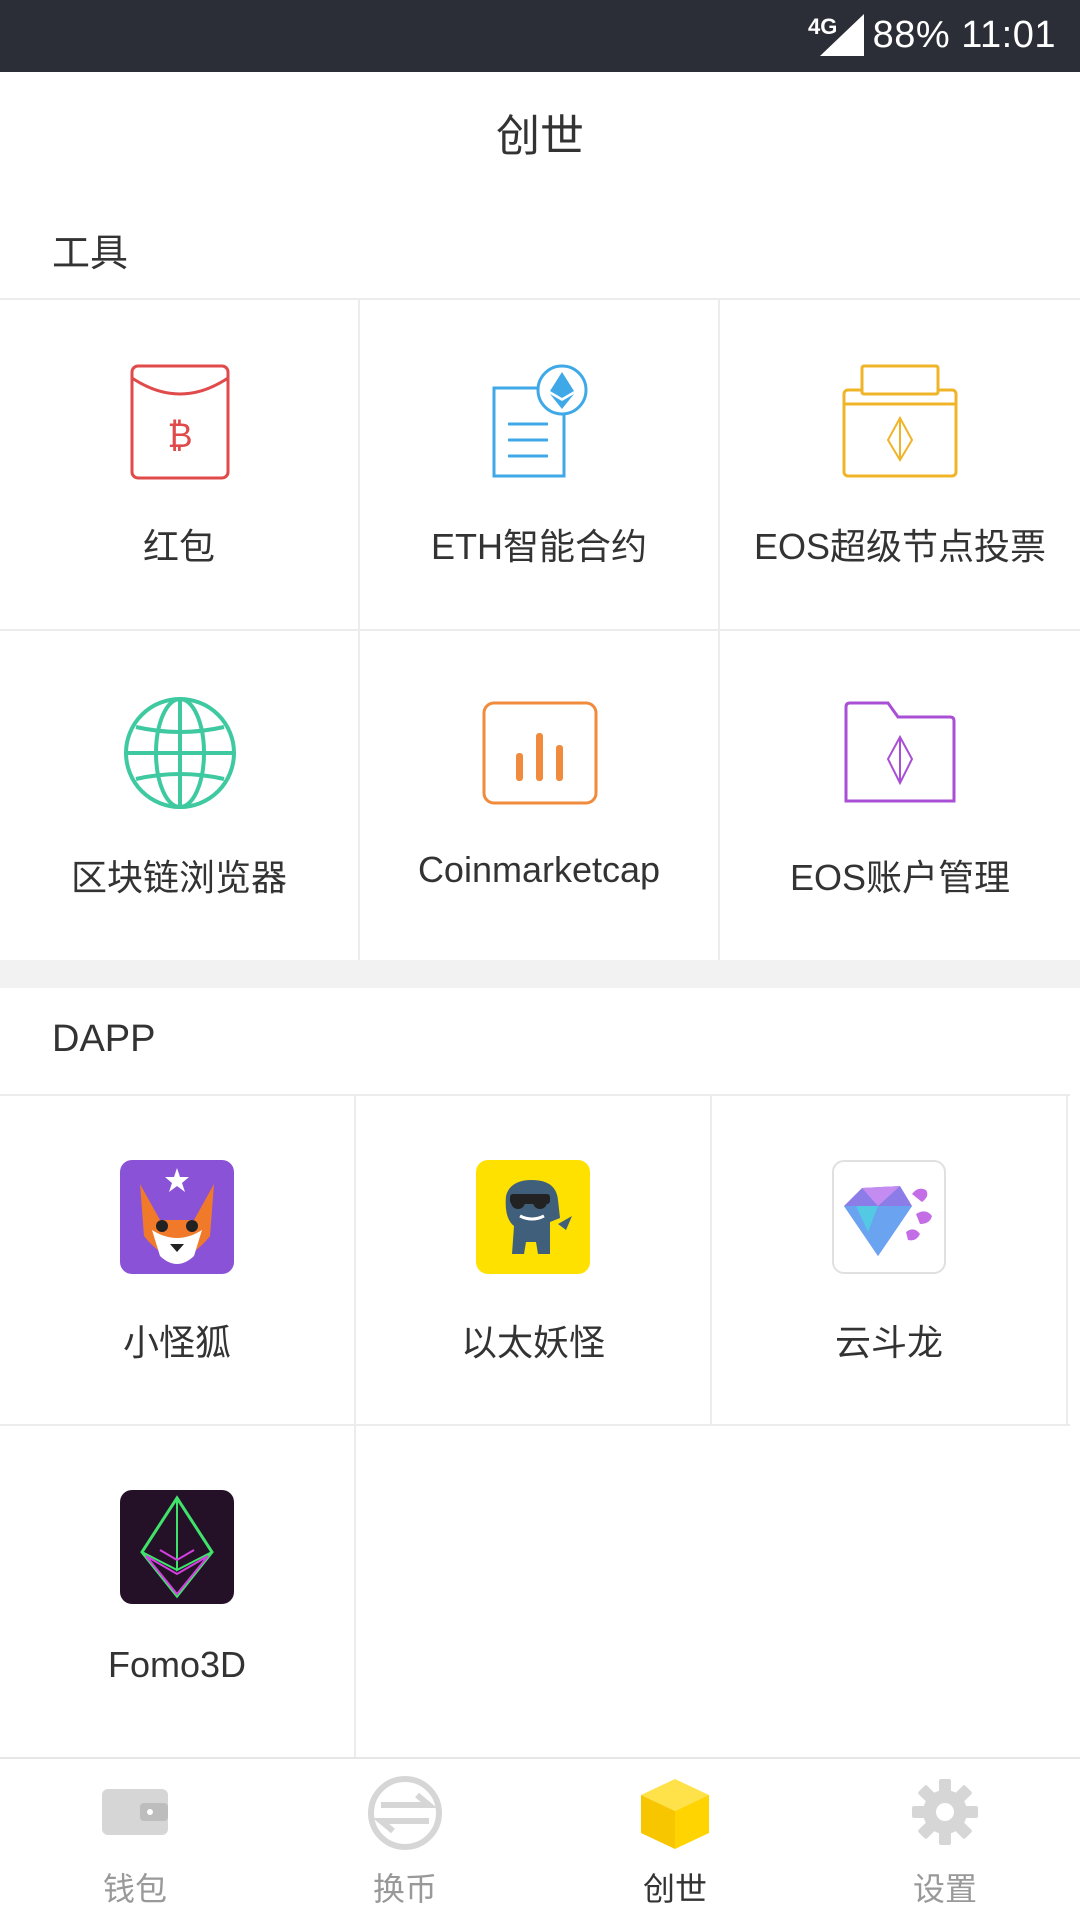 The image size is (1080, 1920). I want to click on fox-app-icon, so click(177, 1217).